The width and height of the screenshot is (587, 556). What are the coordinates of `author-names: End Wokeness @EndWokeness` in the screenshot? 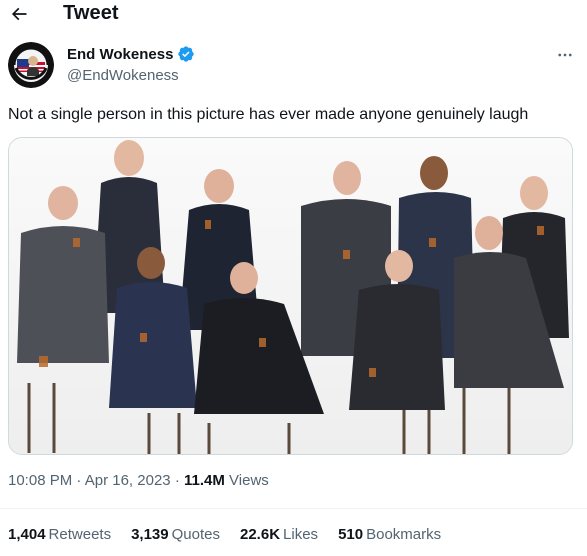 It's located at (131, 64).